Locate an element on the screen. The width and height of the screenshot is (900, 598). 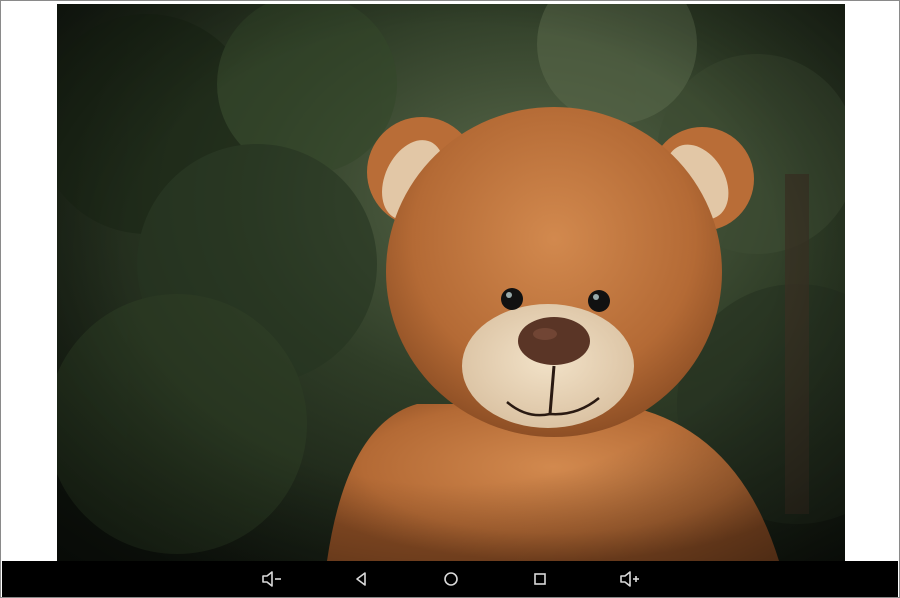
back-triangle-icon is located at coordinates (361, 579).